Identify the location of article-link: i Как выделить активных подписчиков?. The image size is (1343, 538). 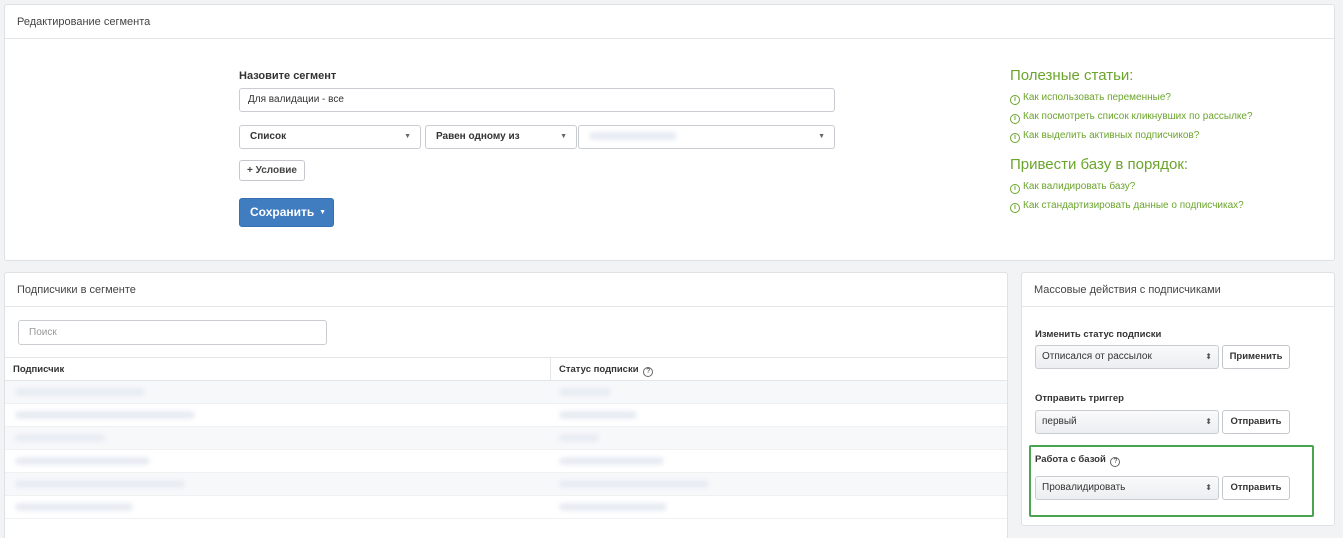
(1104, 136).